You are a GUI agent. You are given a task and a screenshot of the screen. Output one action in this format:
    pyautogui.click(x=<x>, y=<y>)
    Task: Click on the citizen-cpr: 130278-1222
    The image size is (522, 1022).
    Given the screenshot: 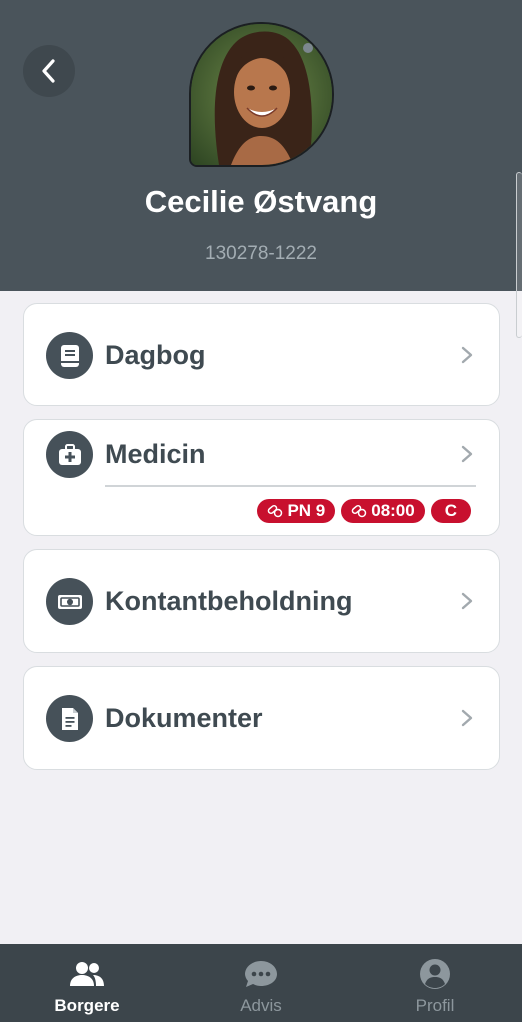 What is the action you would take?
    pyautogui.click(x=261, y=253)
    